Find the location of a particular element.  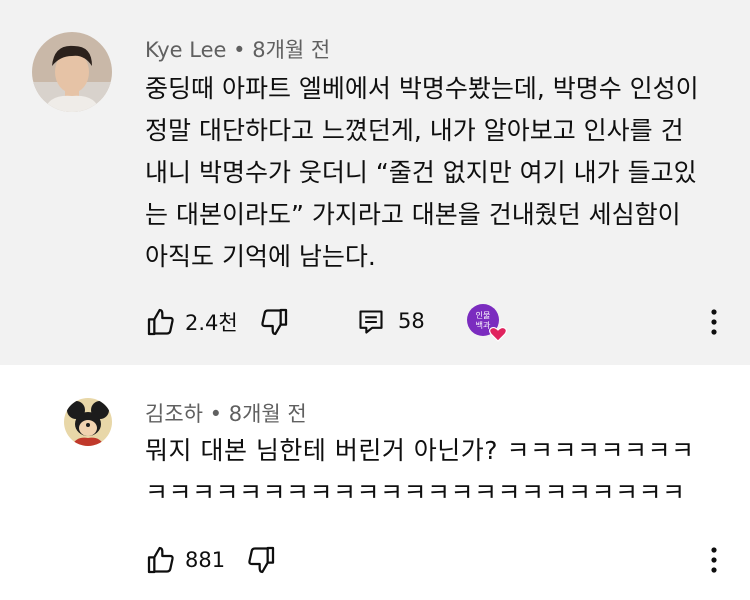

comment-actions: 2.4천 is located at coordinates (217, 322).